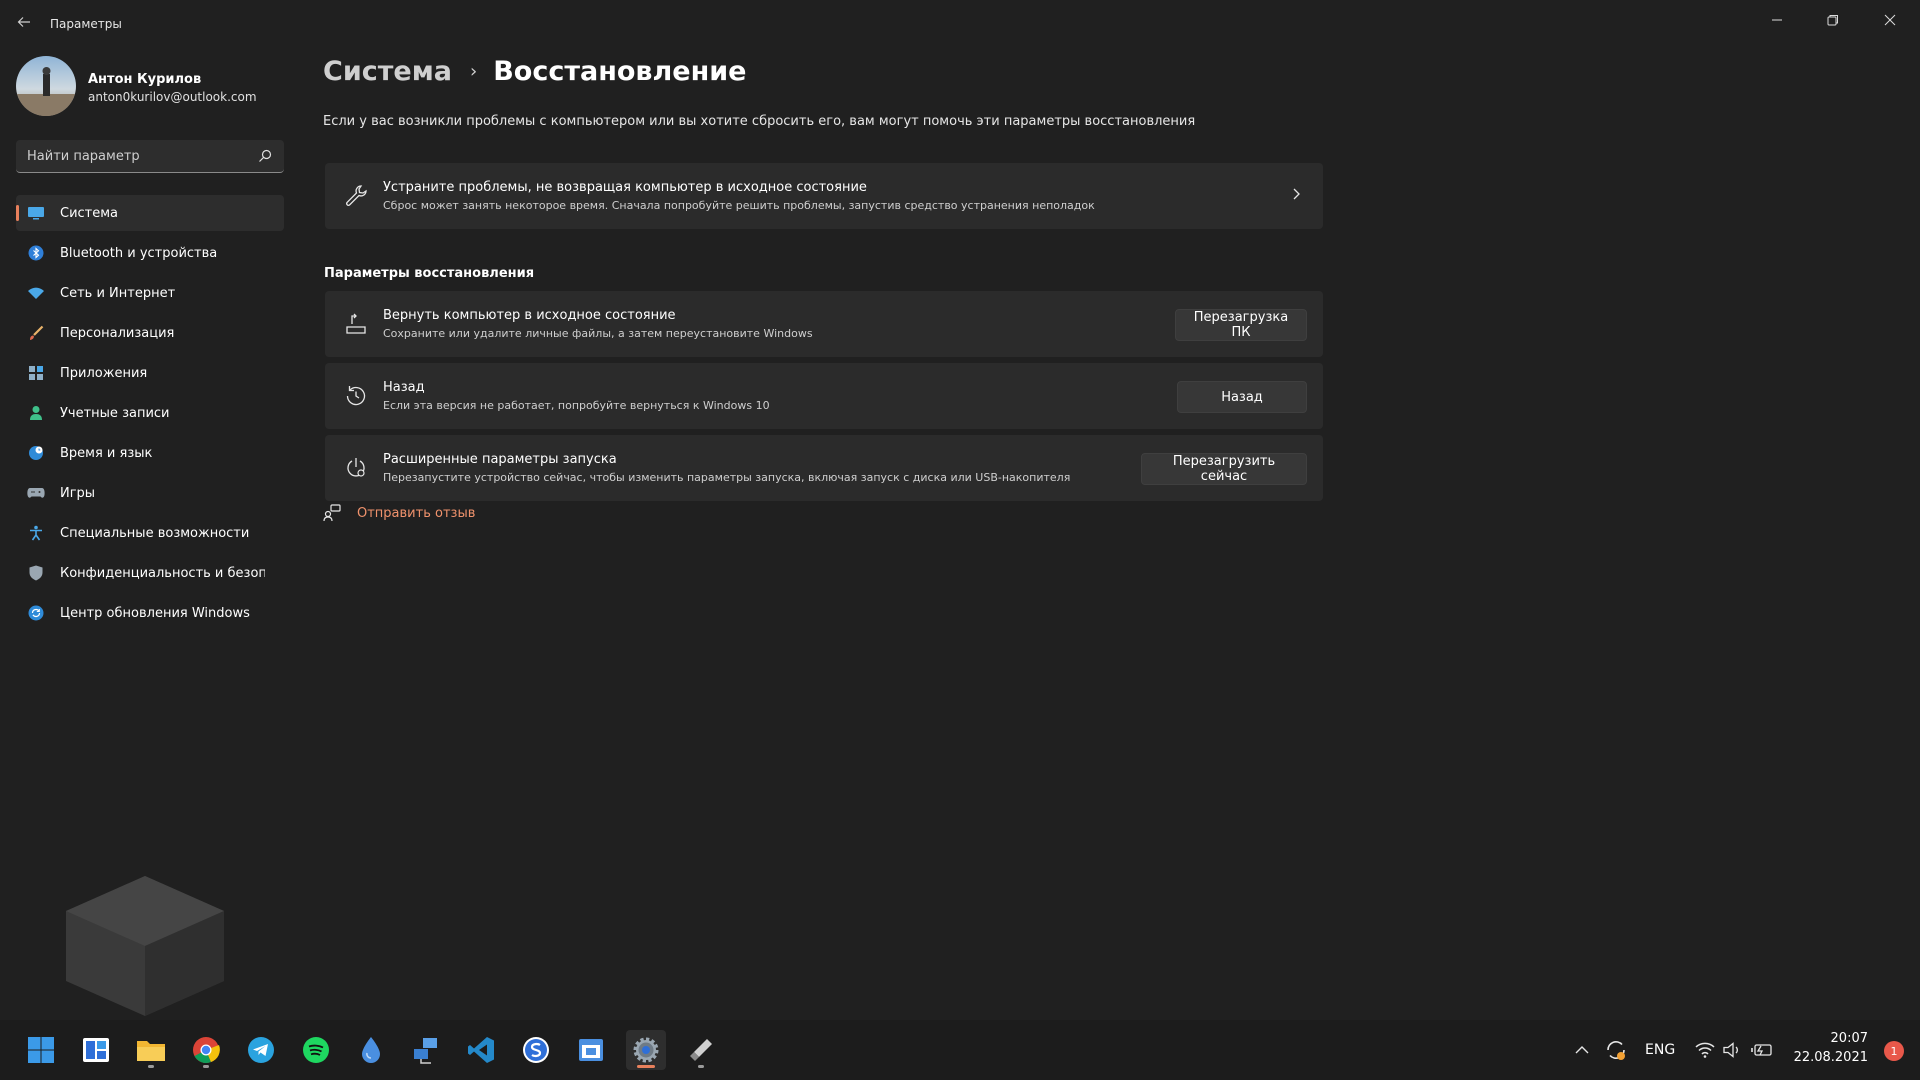  Describe the element at coordinates (36, 573) in the screenshot. I see `shield-icon` at that location.